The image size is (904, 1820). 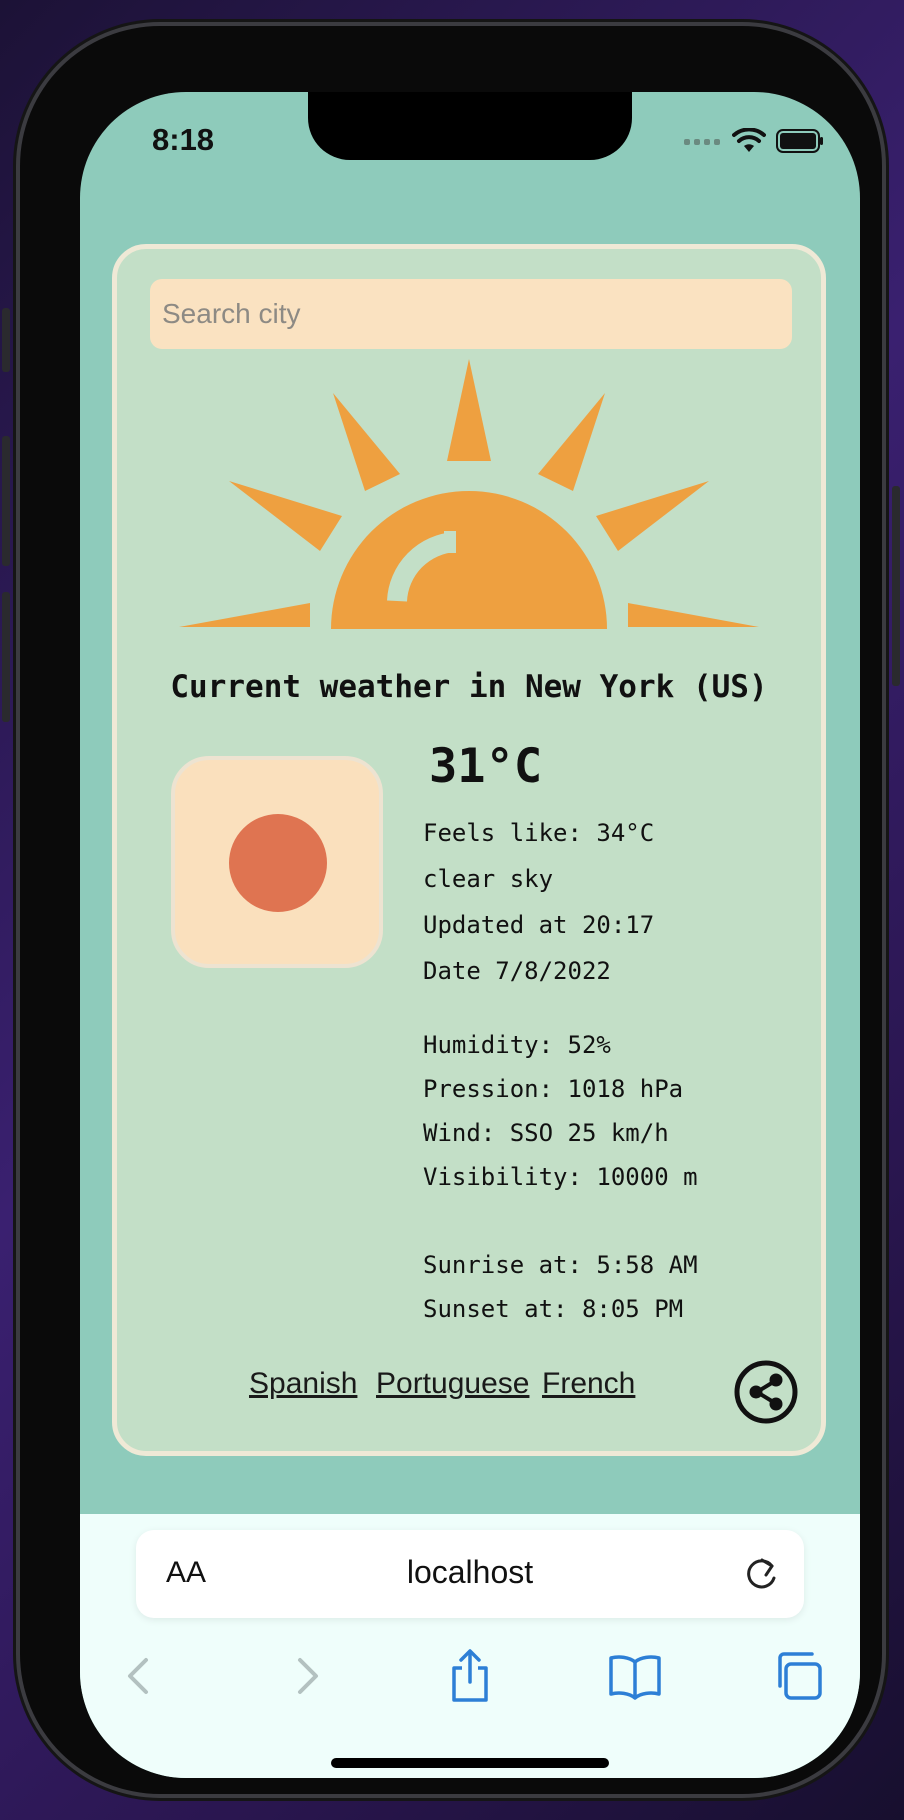 I want to click on wifi-icon, so click(x=749, y=140).